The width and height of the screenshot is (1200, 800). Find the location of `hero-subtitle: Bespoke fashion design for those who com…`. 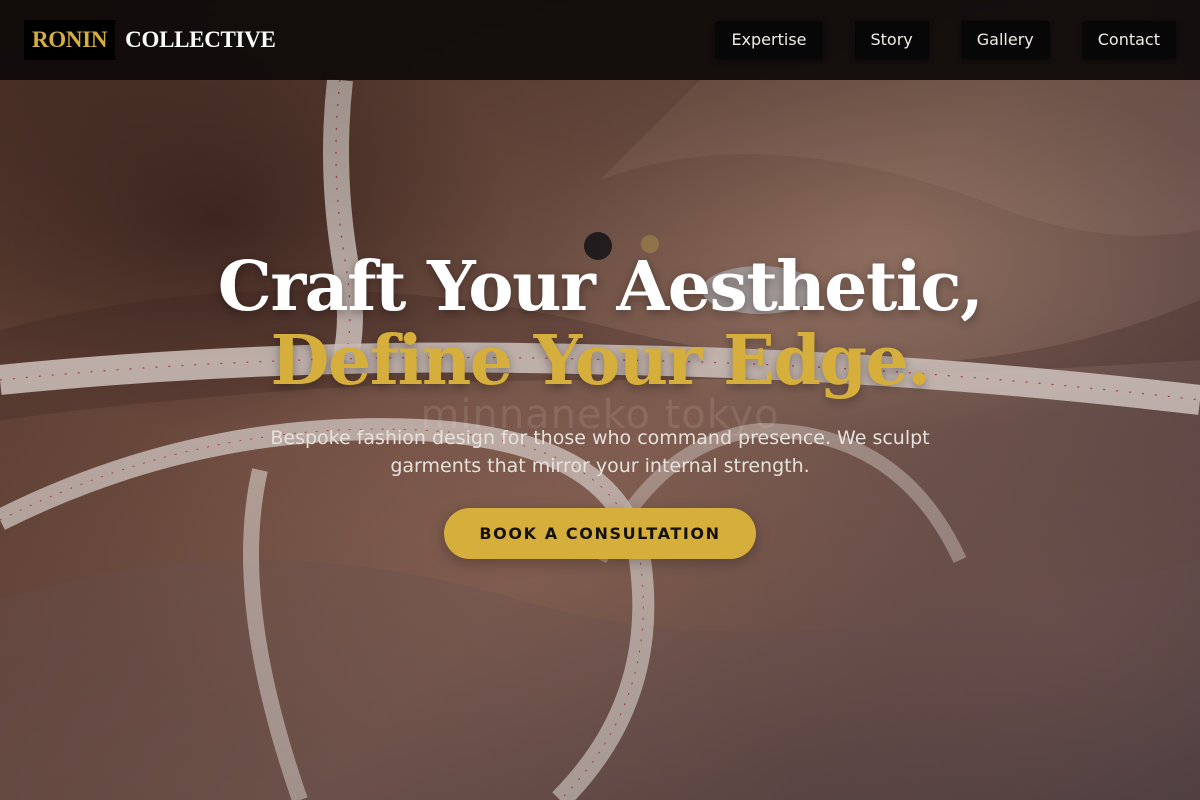

hero-subtitle: Bespoke fashion design for those who com… is located at coordinates (600, 452).